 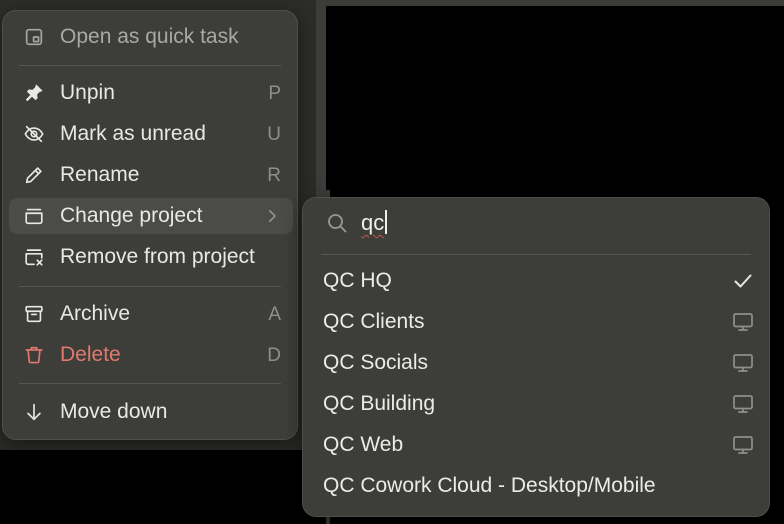 I want to click on shortcut-key: P, so click(x=274, y=93).